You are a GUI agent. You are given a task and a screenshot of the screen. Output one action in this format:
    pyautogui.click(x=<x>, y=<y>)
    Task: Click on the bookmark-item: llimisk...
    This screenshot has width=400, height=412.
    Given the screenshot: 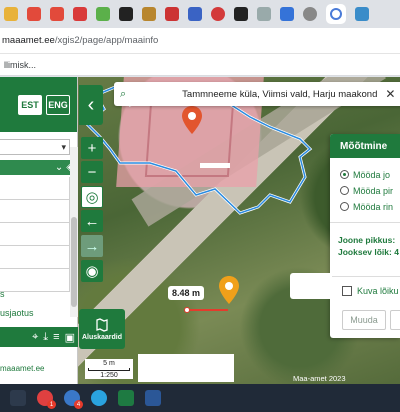 What is the action you would take?
    pyautogui.click(x=18, y=65)
    